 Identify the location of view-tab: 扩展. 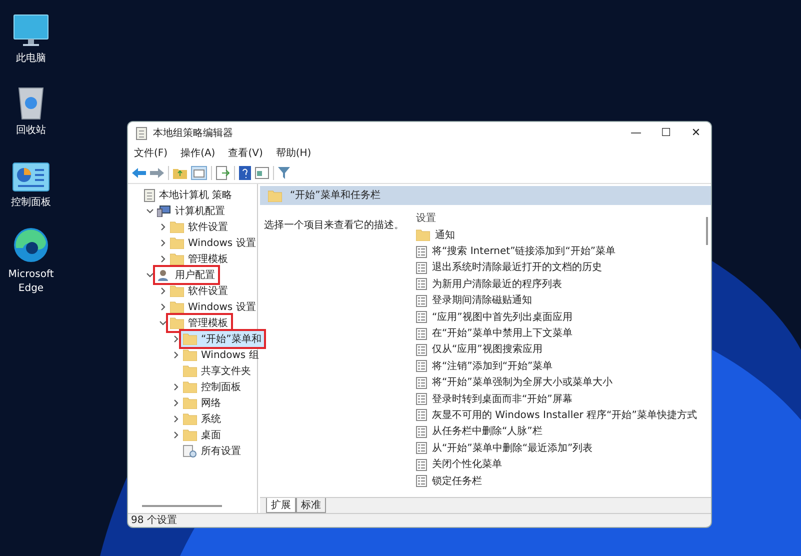
(281, 505).